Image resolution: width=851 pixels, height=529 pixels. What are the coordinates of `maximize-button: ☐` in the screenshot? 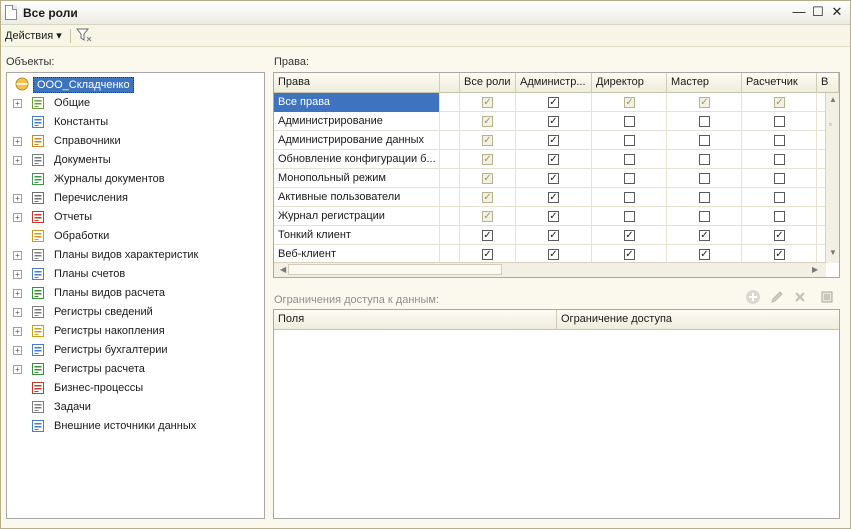 It's located at (818, 12).